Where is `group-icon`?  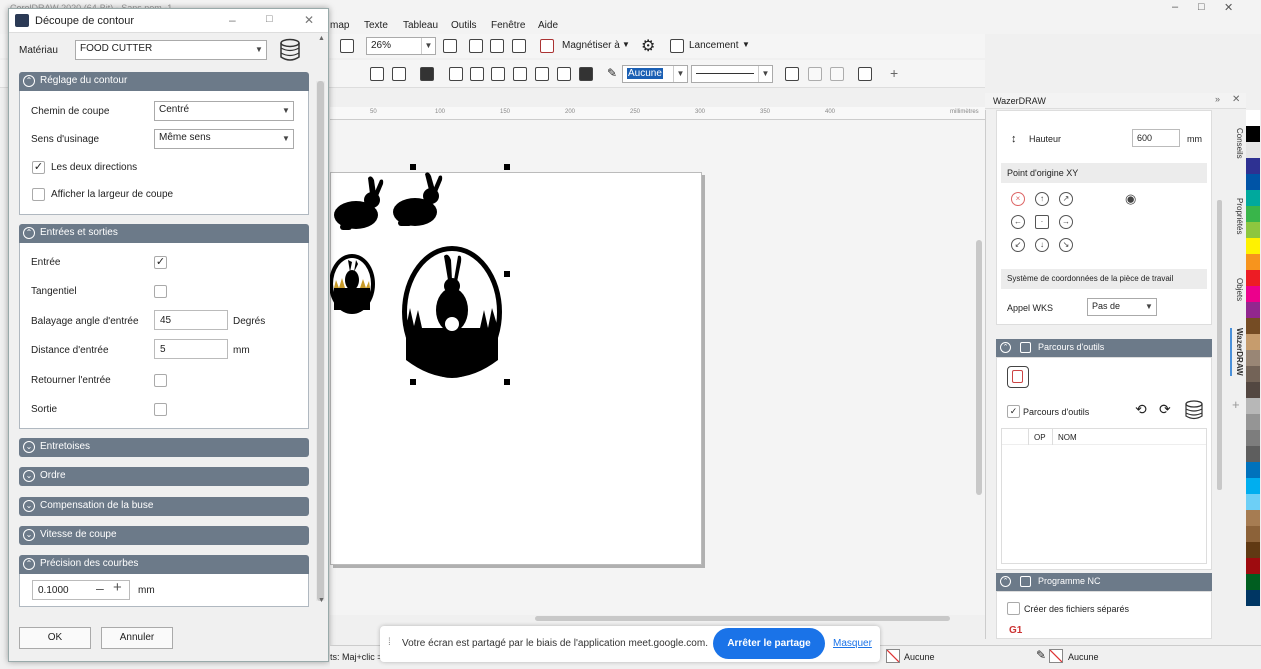 group-icon is located at coordinates (427, 74).